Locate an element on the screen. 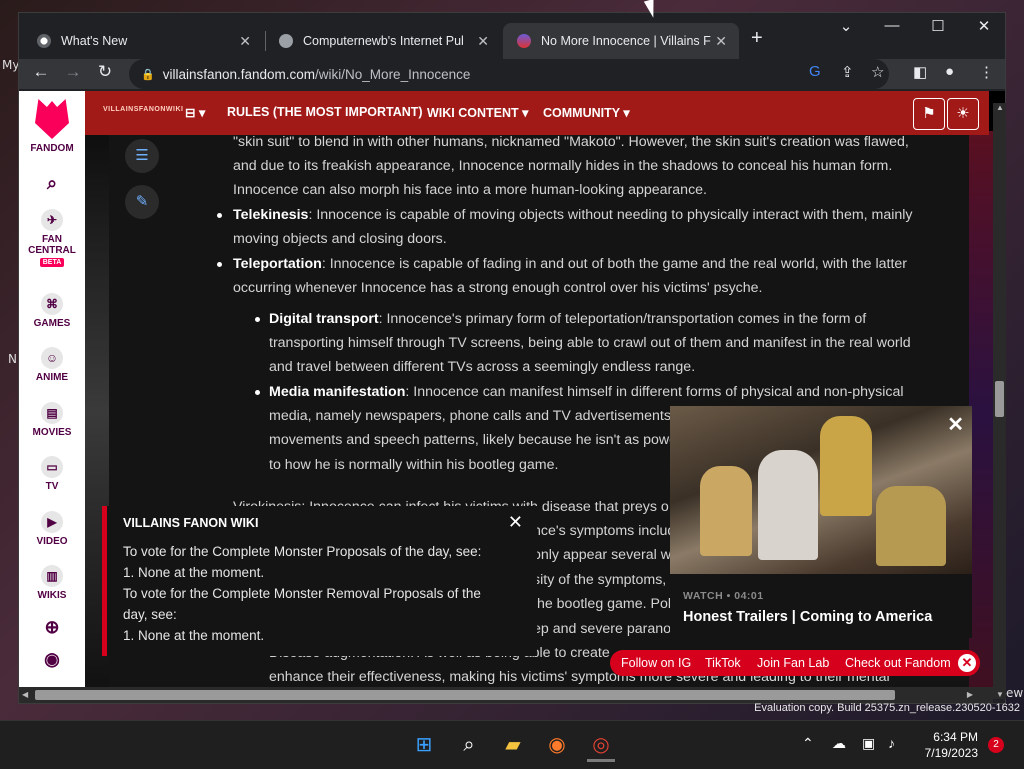 The height and width of the screenshot is (769, 1024). file-explorer-icon: ▰ is located at coordinates (513, 745).